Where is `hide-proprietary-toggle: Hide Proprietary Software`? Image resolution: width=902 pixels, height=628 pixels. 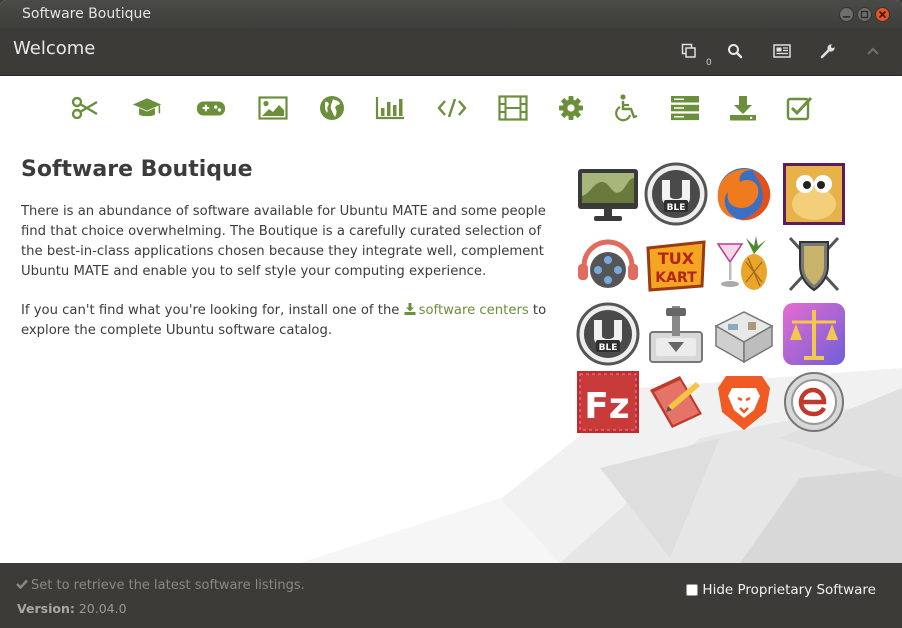 hide-proprietary-toggle: Hide Proprietary Software is located at coordinates (781, 590).